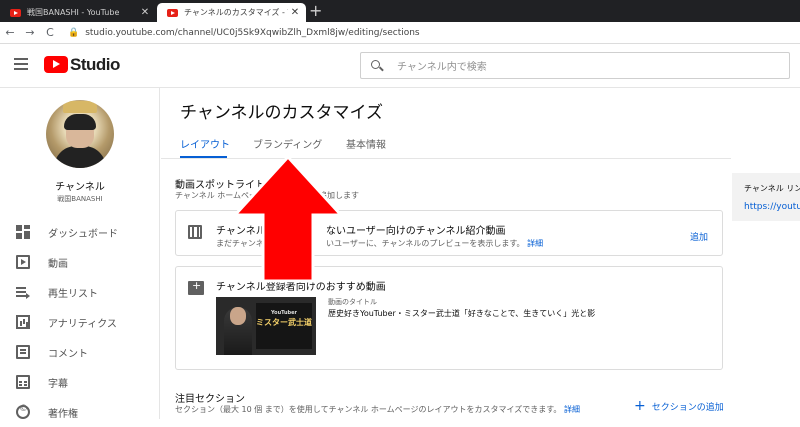 This screenshot has width=800, height=427. Describe the element at coordinates (95, 65) in the screenshot. I see `studio-brand: Studio` at that location.